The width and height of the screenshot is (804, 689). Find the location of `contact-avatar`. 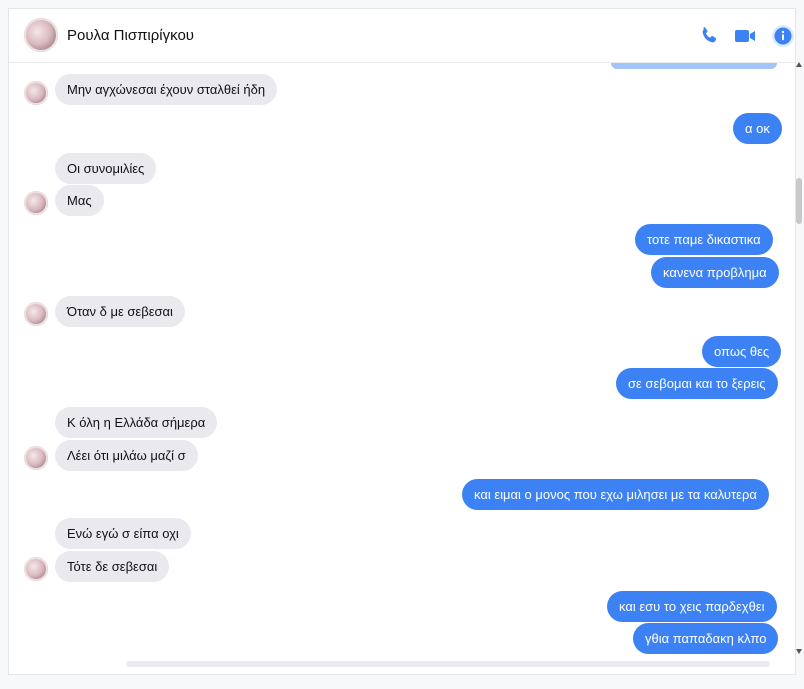

contact-avatar is located at coordinates (41, 35).